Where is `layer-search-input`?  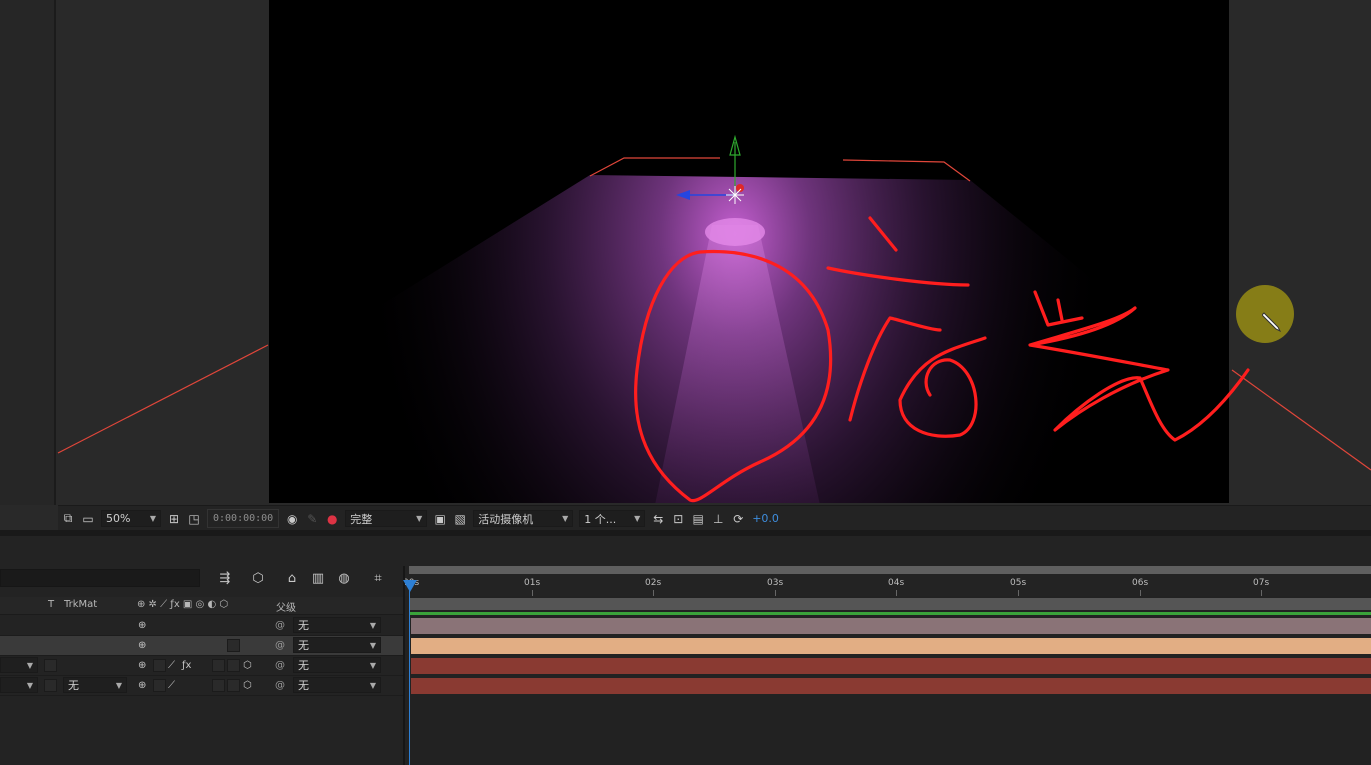
layer-search-input is located at coordinates (100, 578).